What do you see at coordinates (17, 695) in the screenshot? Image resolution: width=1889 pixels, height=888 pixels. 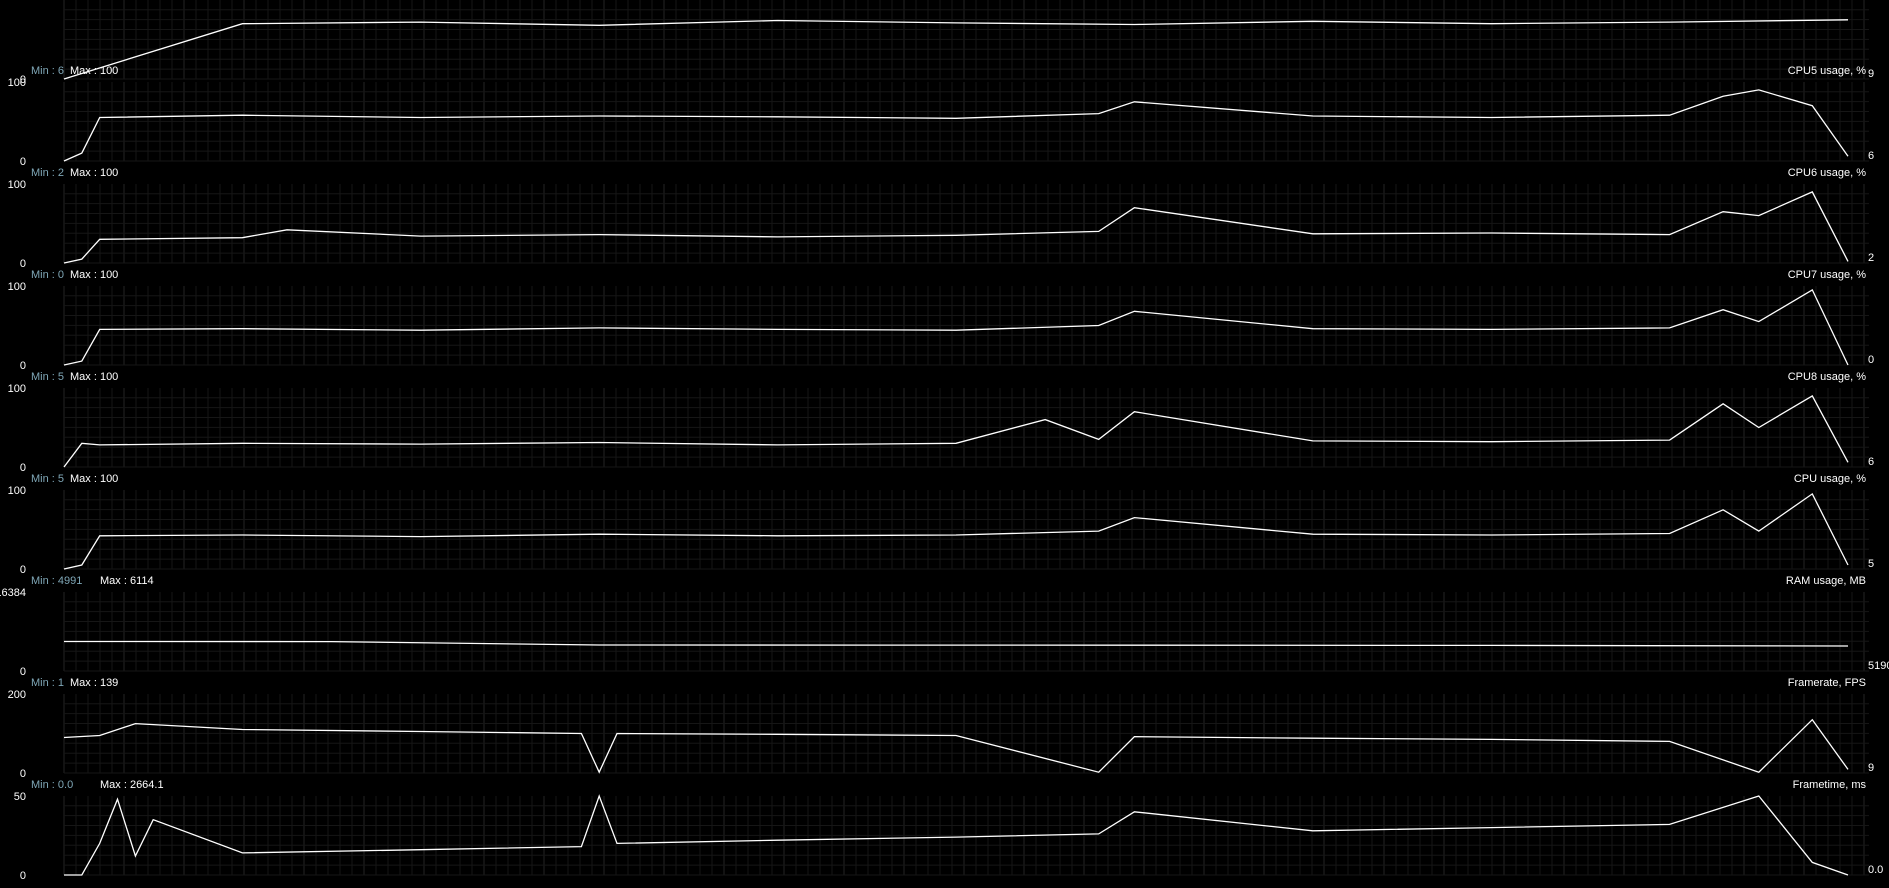 I see `y-tick-label: 200` at bounding box center [17, 695].